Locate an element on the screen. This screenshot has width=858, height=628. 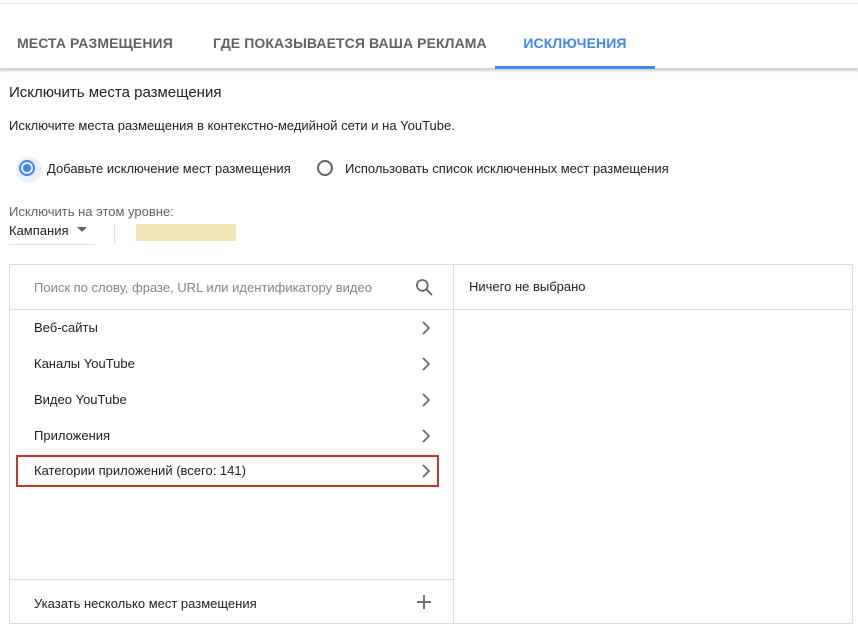
search-input is located at coordinates (219, 287).